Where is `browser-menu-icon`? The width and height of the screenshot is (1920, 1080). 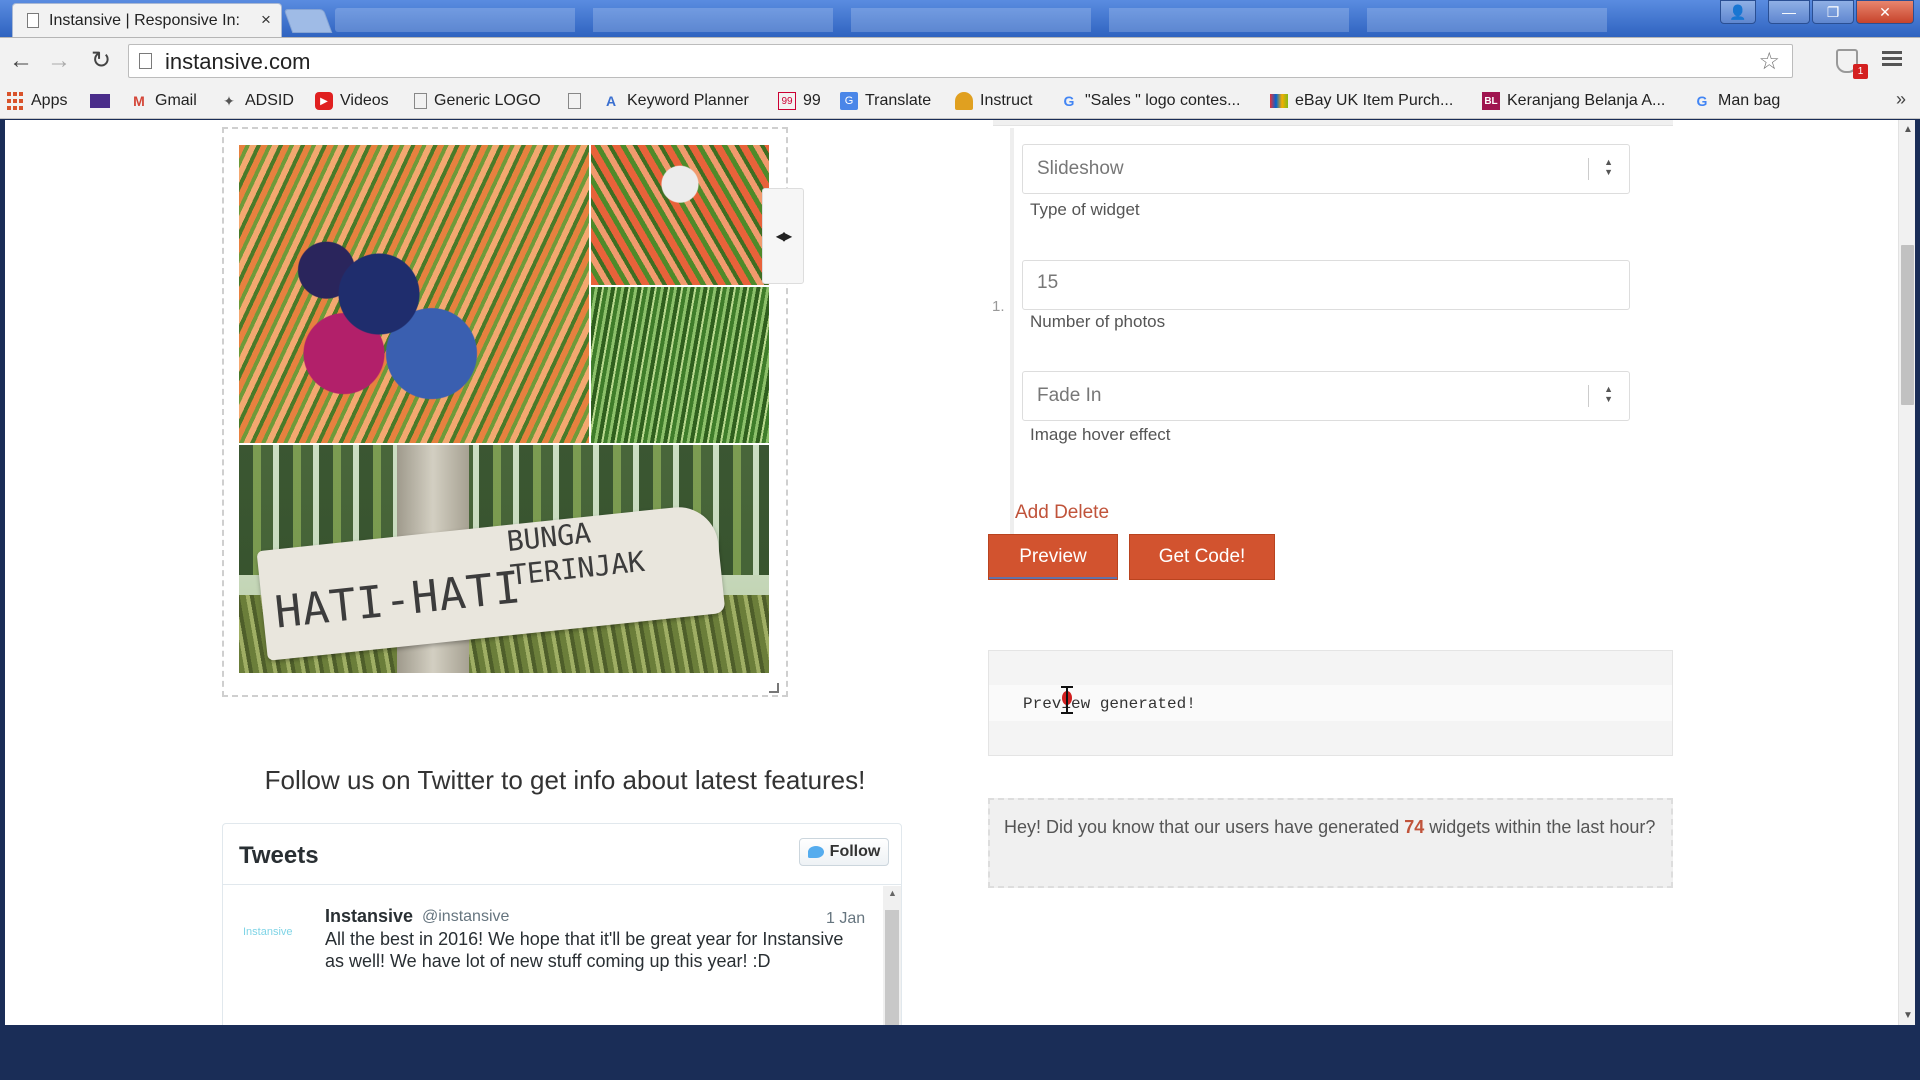 browser-menu-icon is located at coordinates (1892, 59).